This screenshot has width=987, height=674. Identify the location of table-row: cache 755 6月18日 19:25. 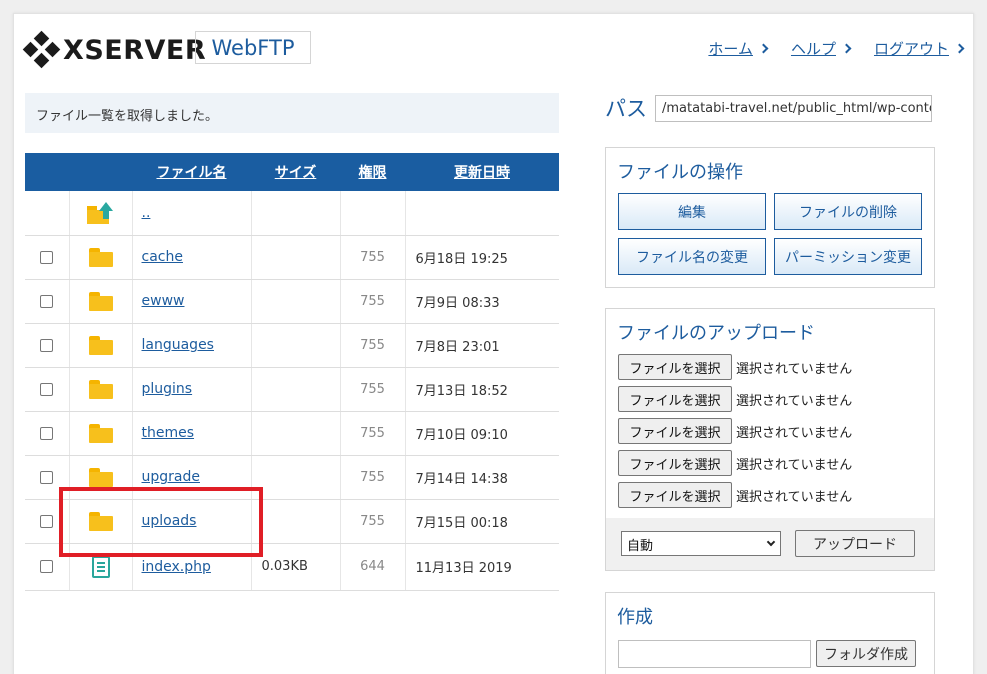
(292, 257).